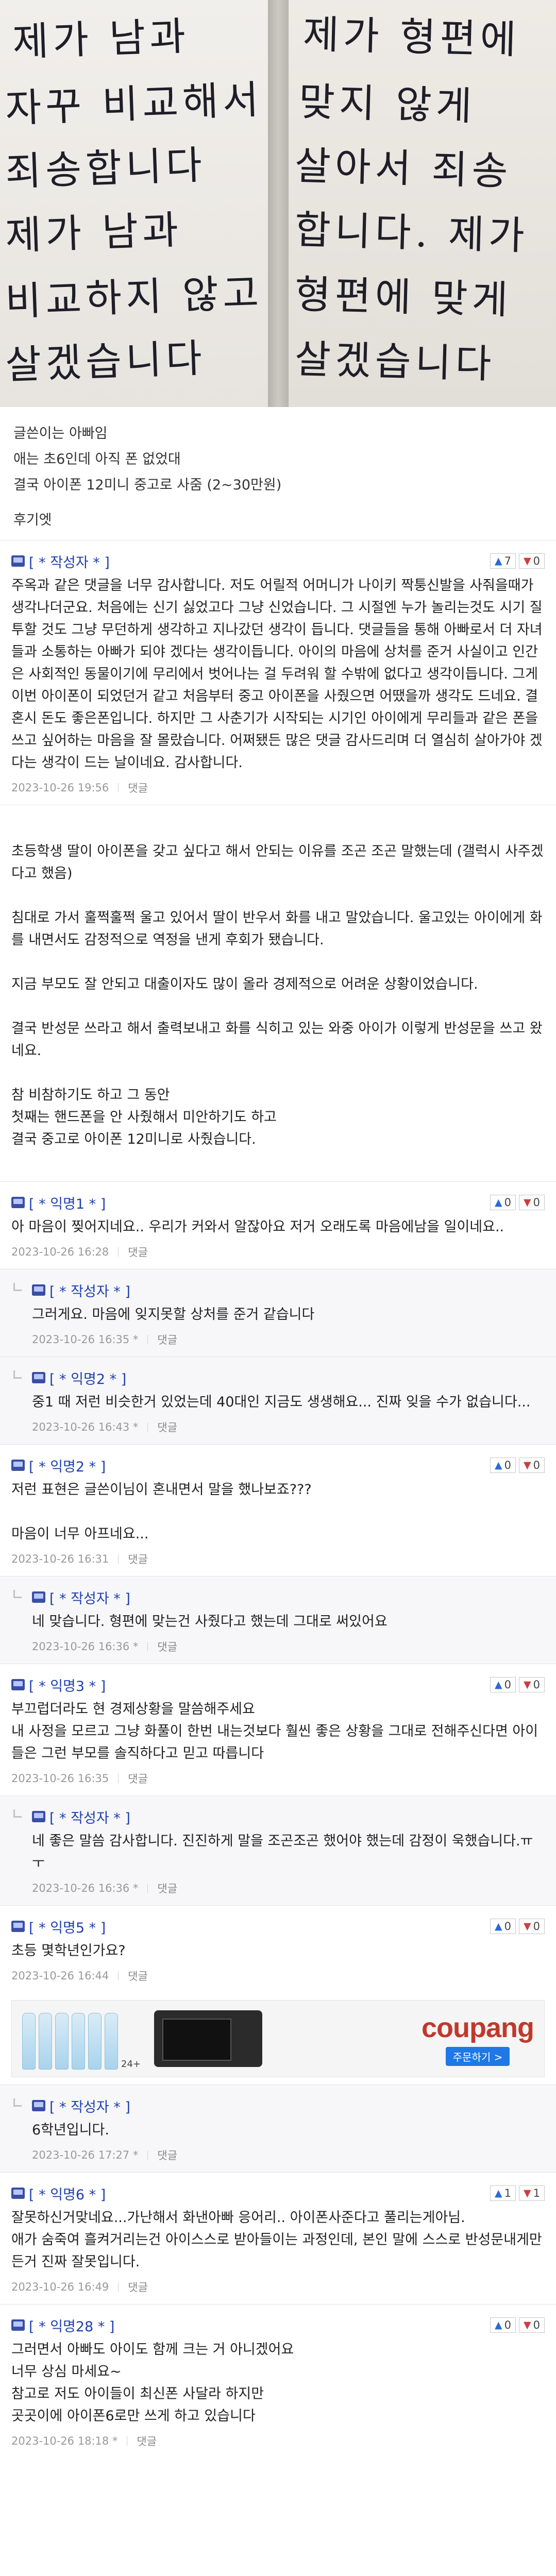  I want to click on microwave-image, so click(208, 2039).